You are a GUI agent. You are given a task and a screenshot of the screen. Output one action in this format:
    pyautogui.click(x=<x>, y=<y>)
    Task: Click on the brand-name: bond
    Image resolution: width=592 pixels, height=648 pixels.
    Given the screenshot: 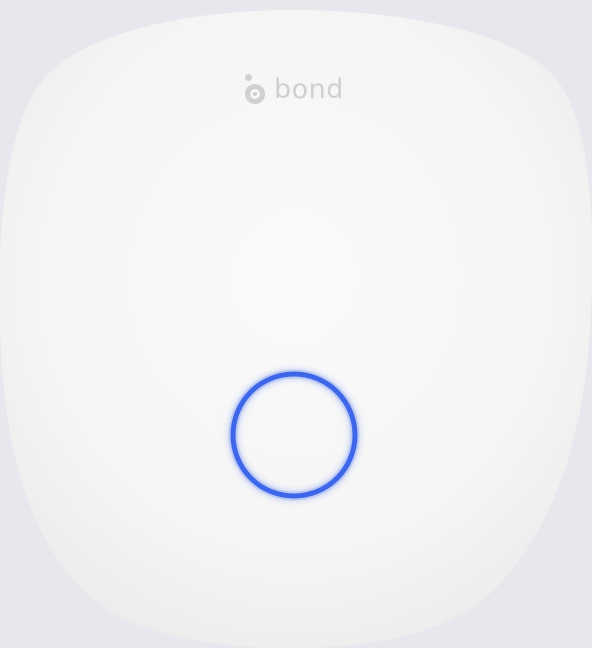 What is the action you would take?
    pyautogui.click(x=309, y=89)
    